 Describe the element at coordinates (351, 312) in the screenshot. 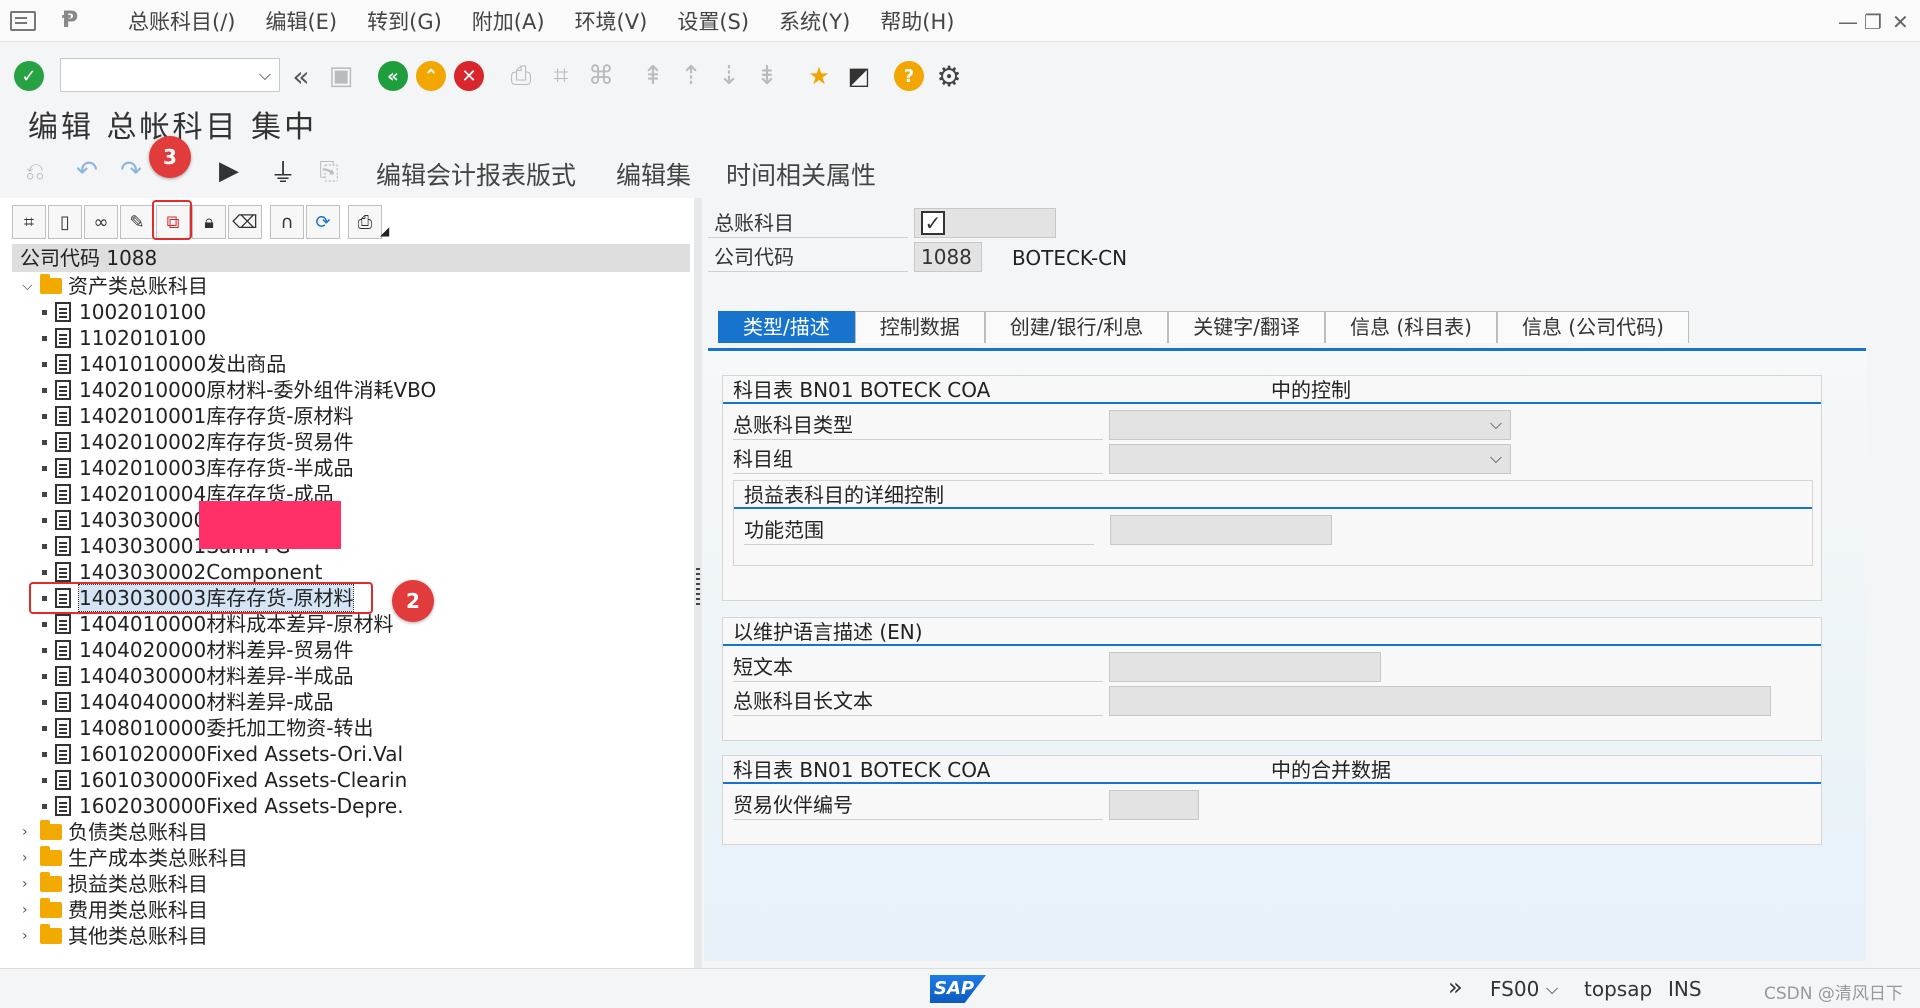

I see `tree-leaf-account: 1002010100` at that location.